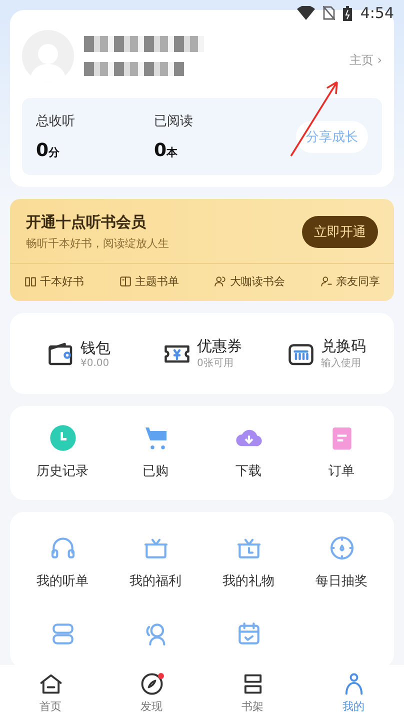 This screenshot has width=404, height=720. I want to click on perk-label: 亲友同享, so click(358, 281).